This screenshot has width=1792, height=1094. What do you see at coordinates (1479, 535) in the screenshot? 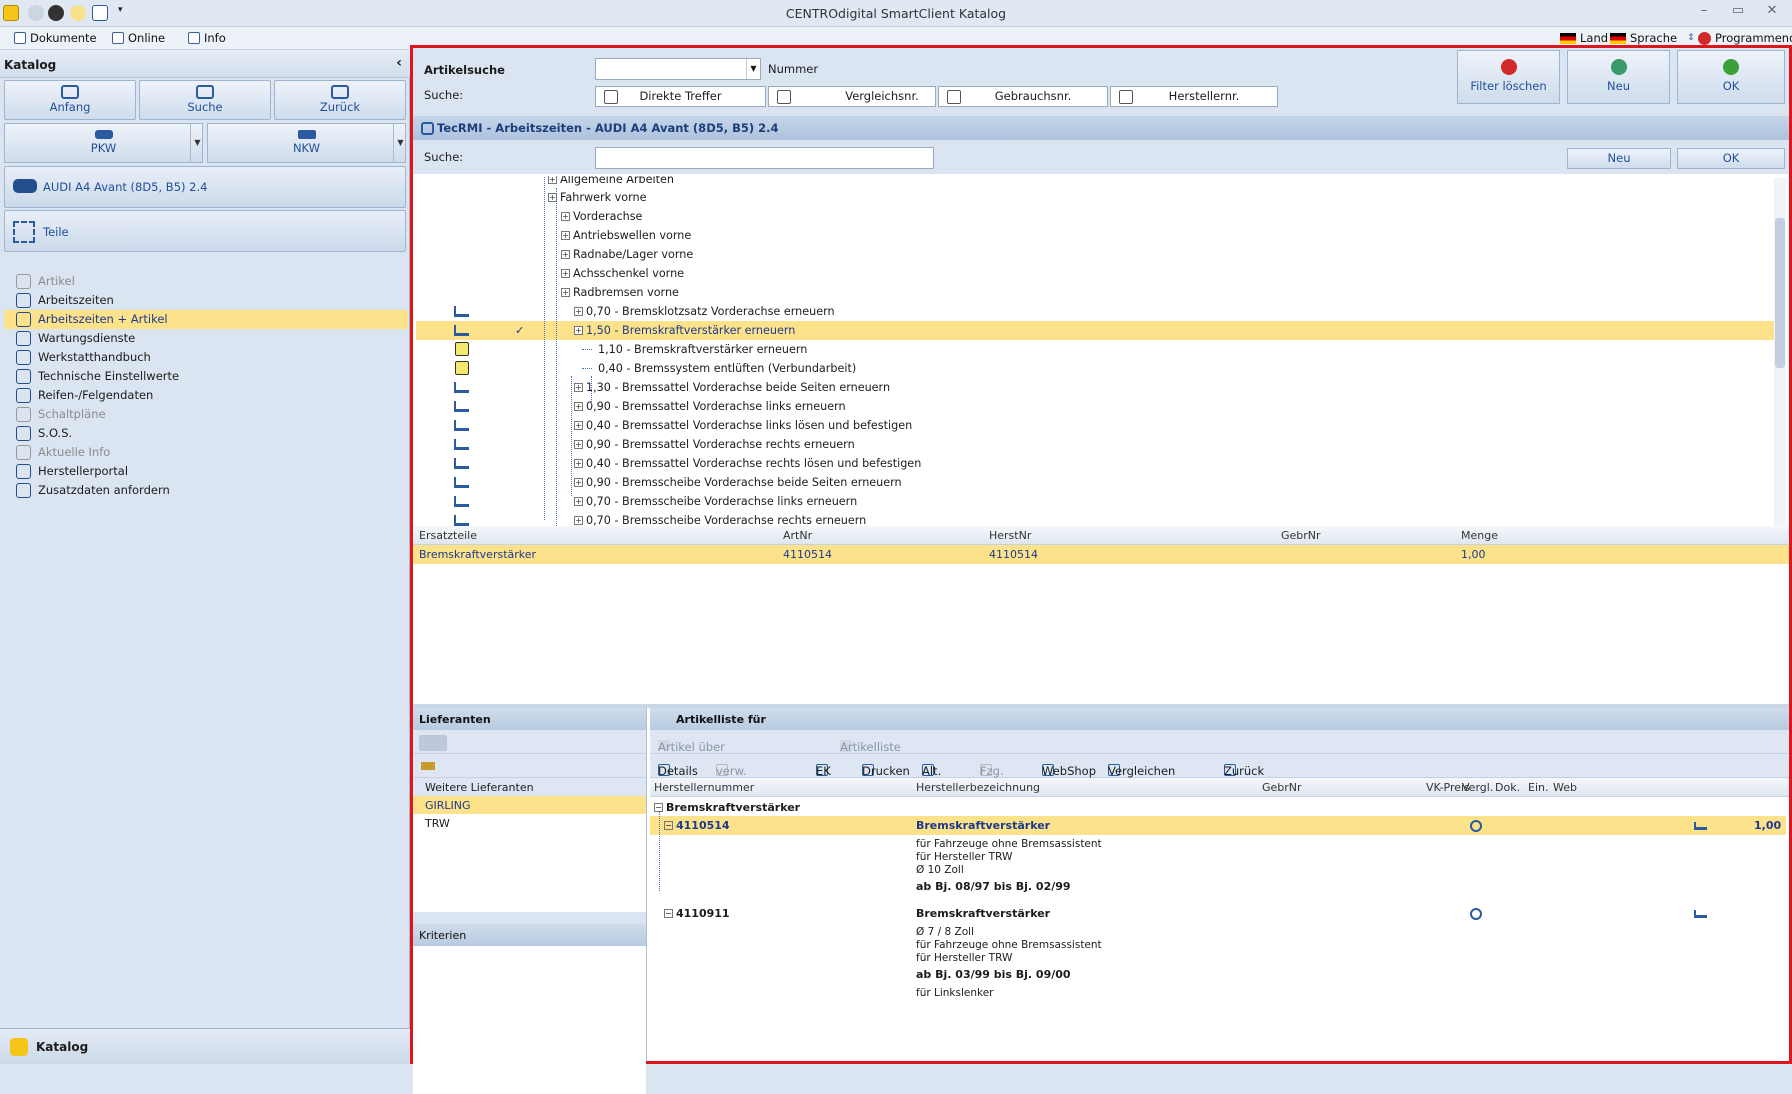
I see `parts-col-header: Menge` at bounding box center [1479, 535].